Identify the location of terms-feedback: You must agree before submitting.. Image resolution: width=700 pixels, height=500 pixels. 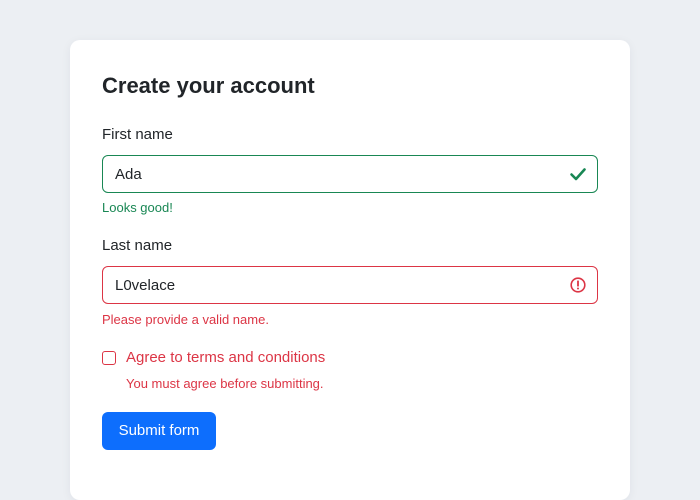
(225, 383).